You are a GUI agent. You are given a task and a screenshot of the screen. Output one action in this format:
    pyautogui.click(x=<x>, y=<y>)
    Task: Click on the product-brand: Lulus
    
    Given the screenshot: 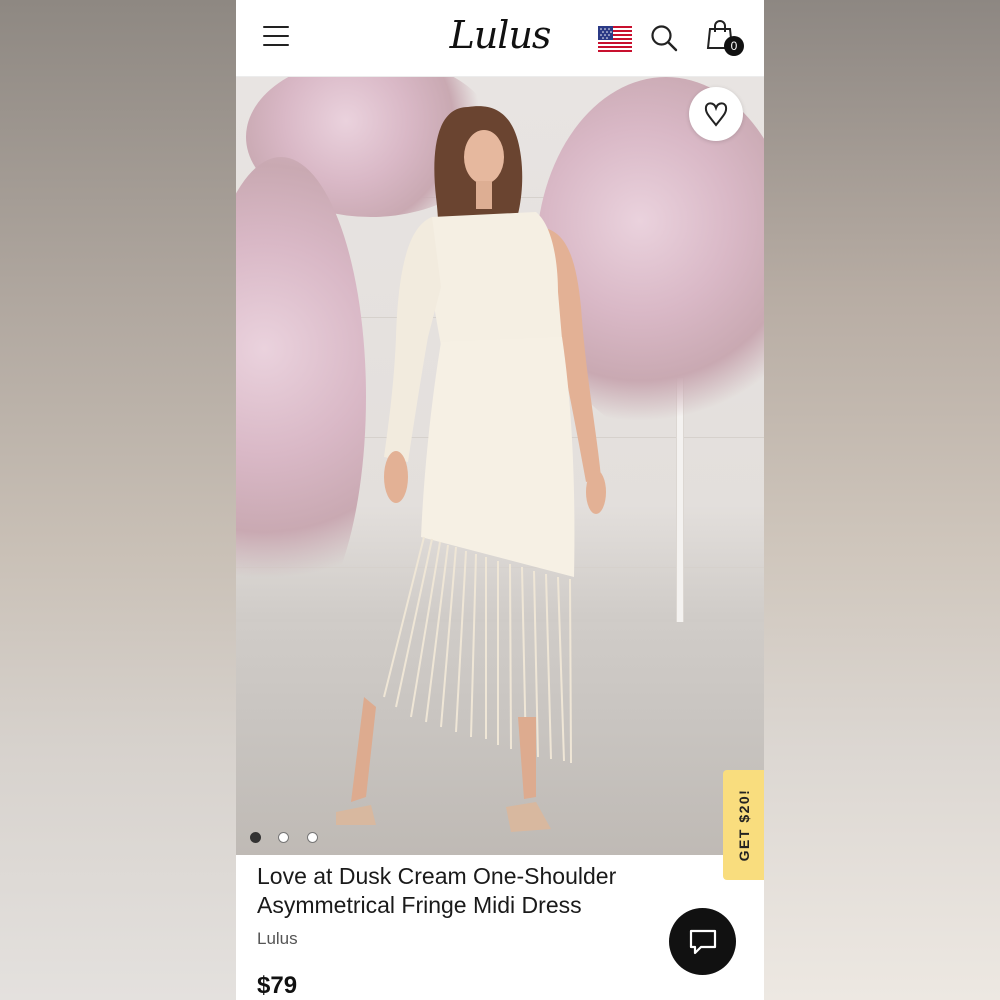 What is the action you would take?
    pyautogui.click(x=277, y=939)
    